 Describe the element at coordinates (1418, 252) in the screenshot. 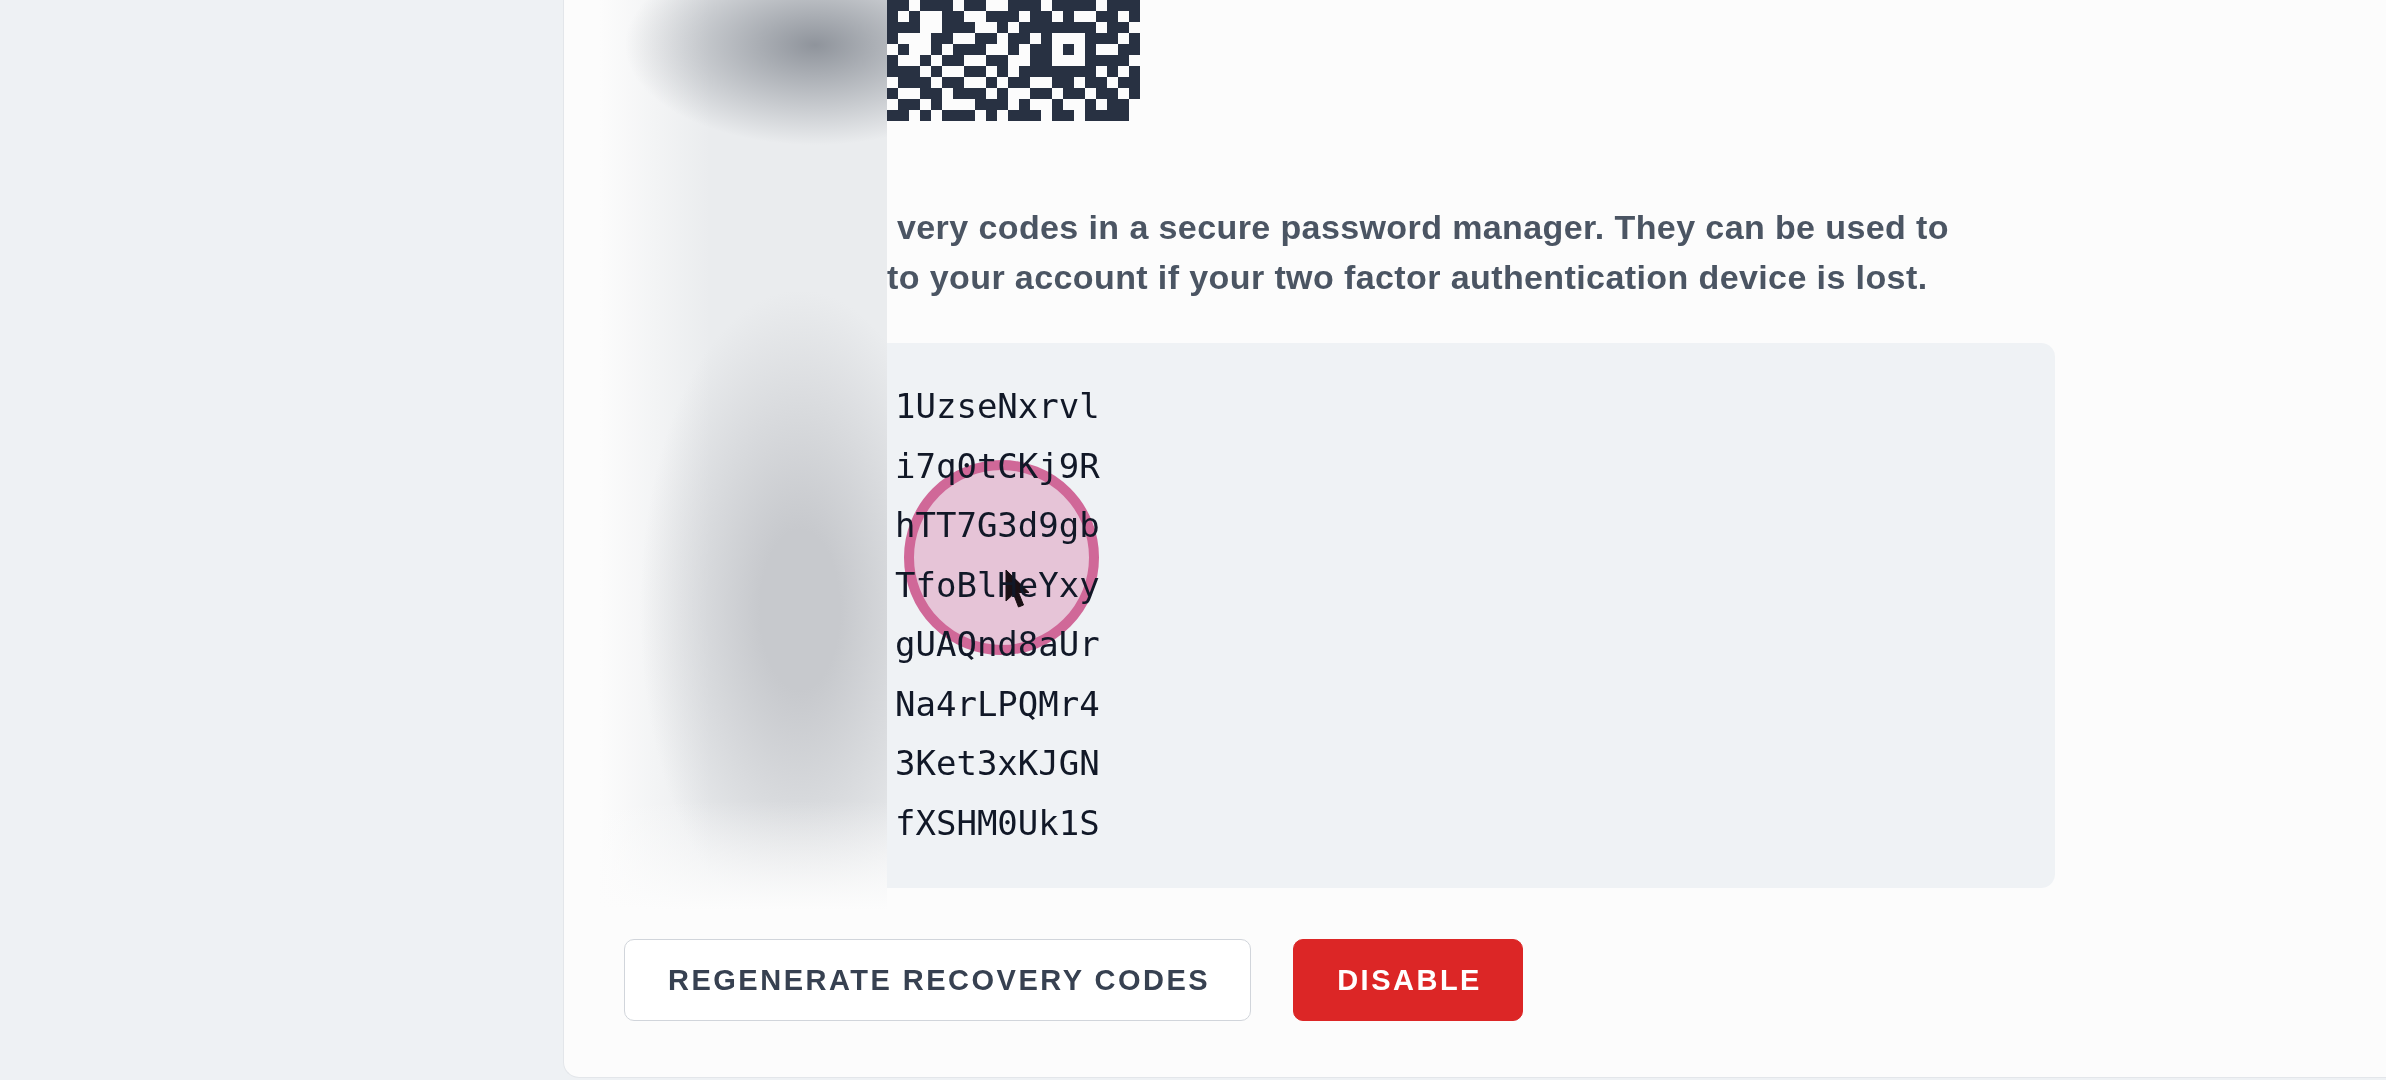

I see `recovery-codes-note: very codes in a secure password manager. They can be used to to your account if your two factor authentication device is lost.` at that location.